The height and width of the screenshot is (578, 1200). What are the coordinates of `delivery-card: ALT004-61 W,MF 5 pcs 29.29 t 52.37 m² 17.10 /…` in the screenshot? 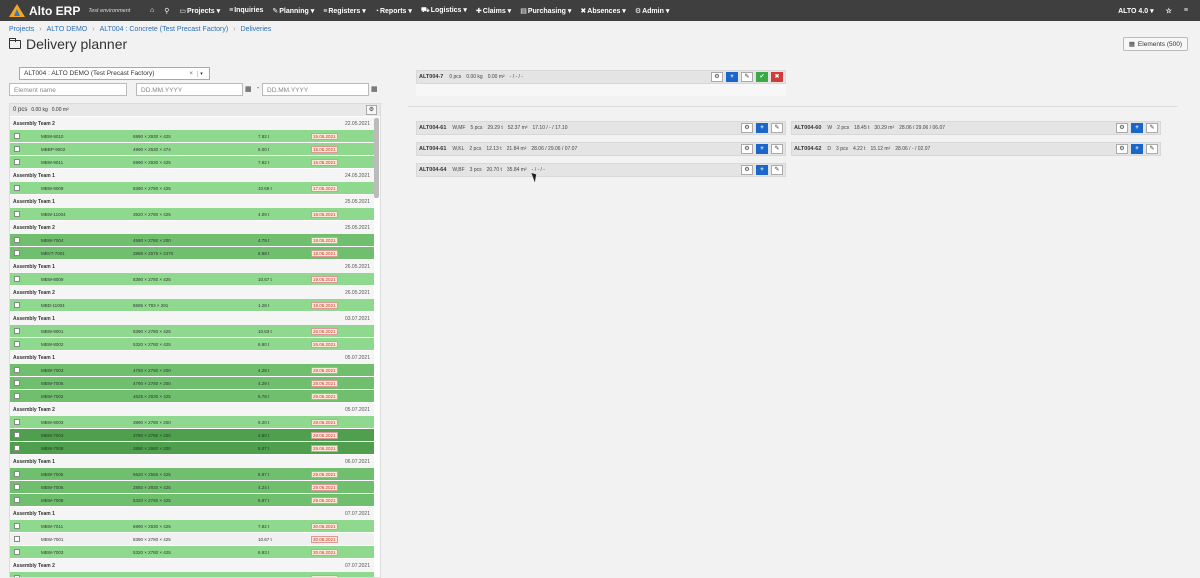 It's located at (601, 128).